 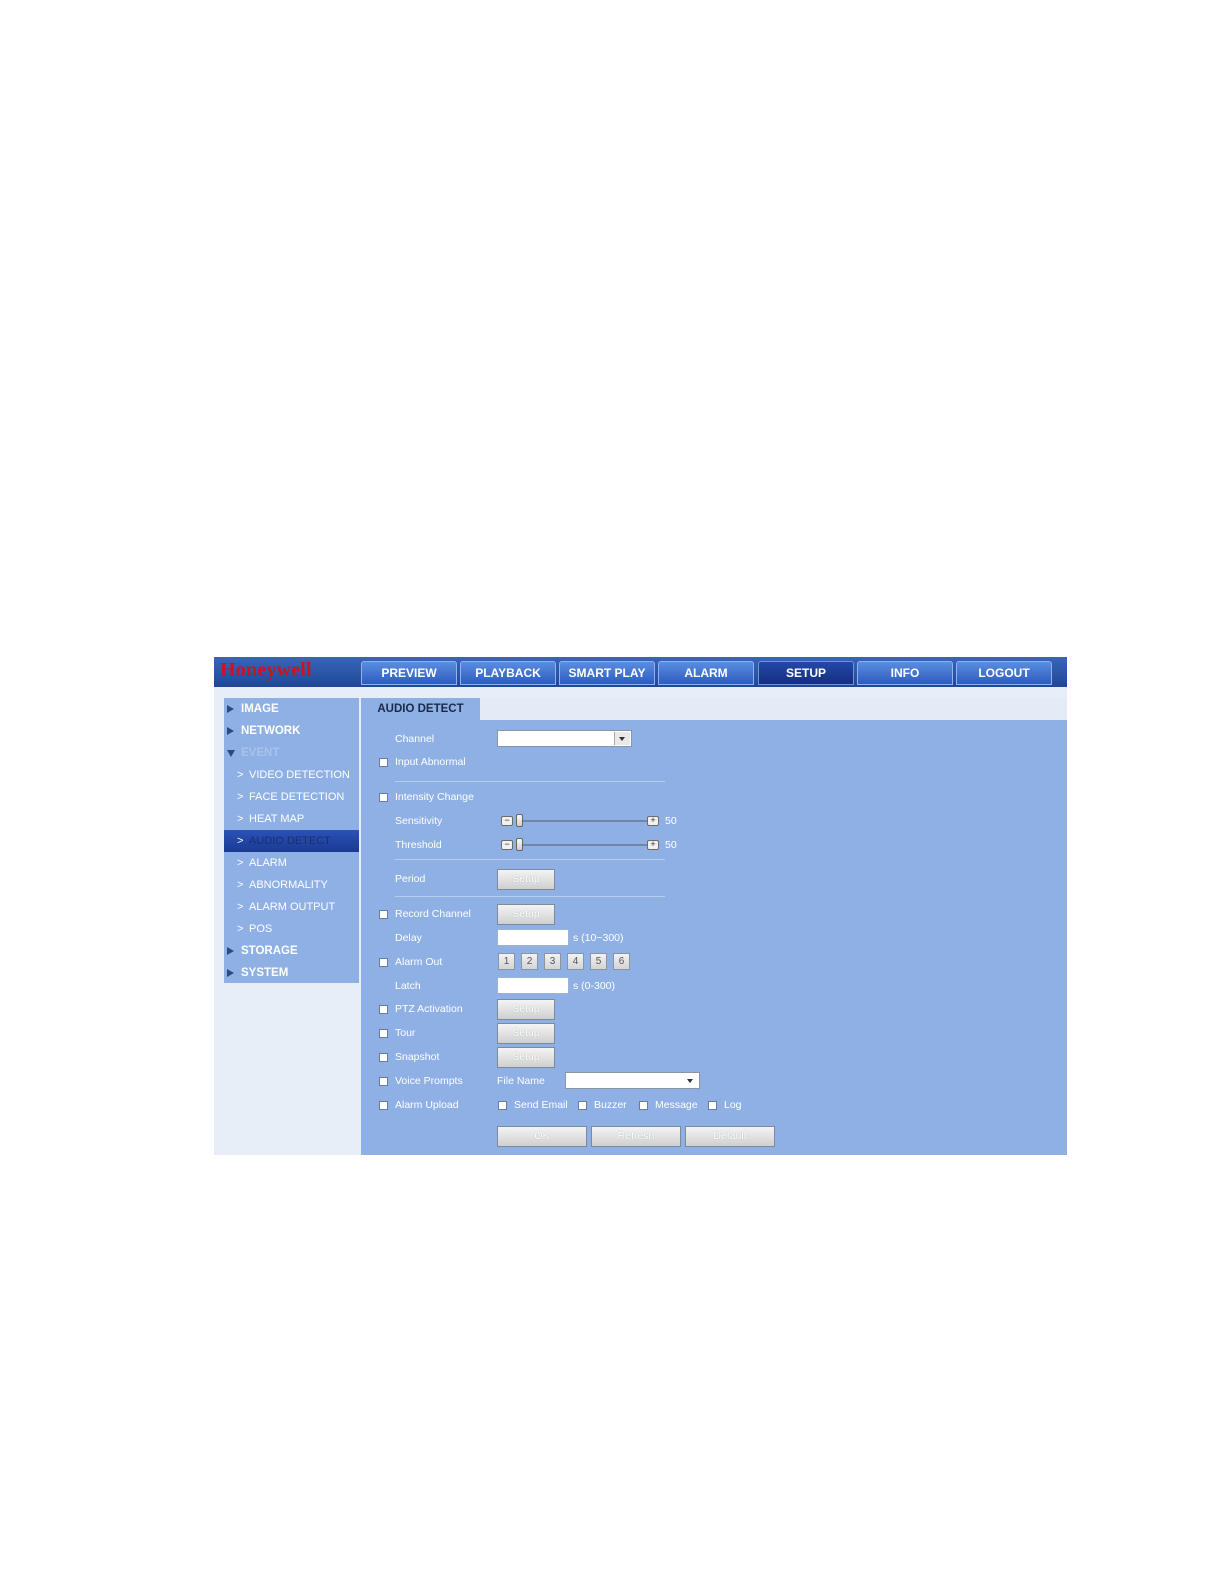 What do you see at coordinates (266, 670) in the screenshot?
I see `honeywell-logo: Honeywell` at bounding box center [266, 670].